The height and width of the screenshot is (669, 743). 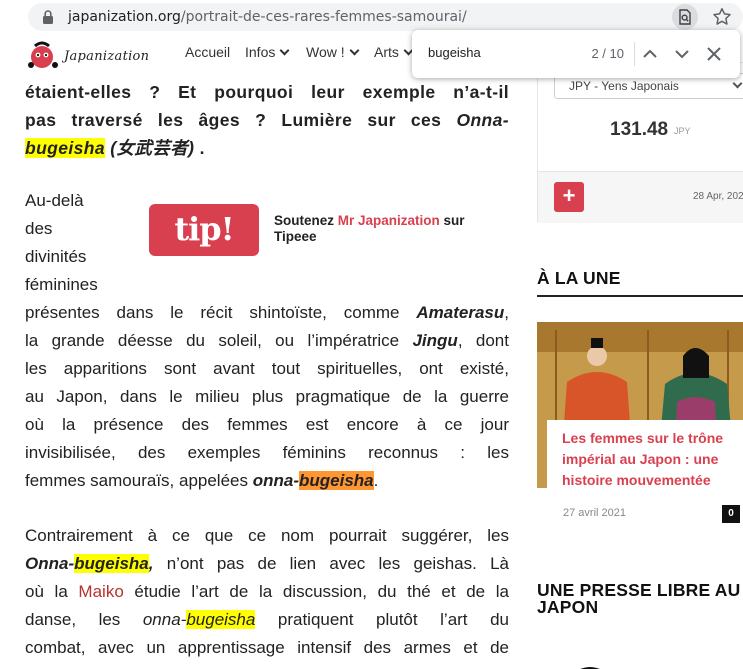 I want to click on nav-item-infos-label: Infos, so click(x=260, y=52).